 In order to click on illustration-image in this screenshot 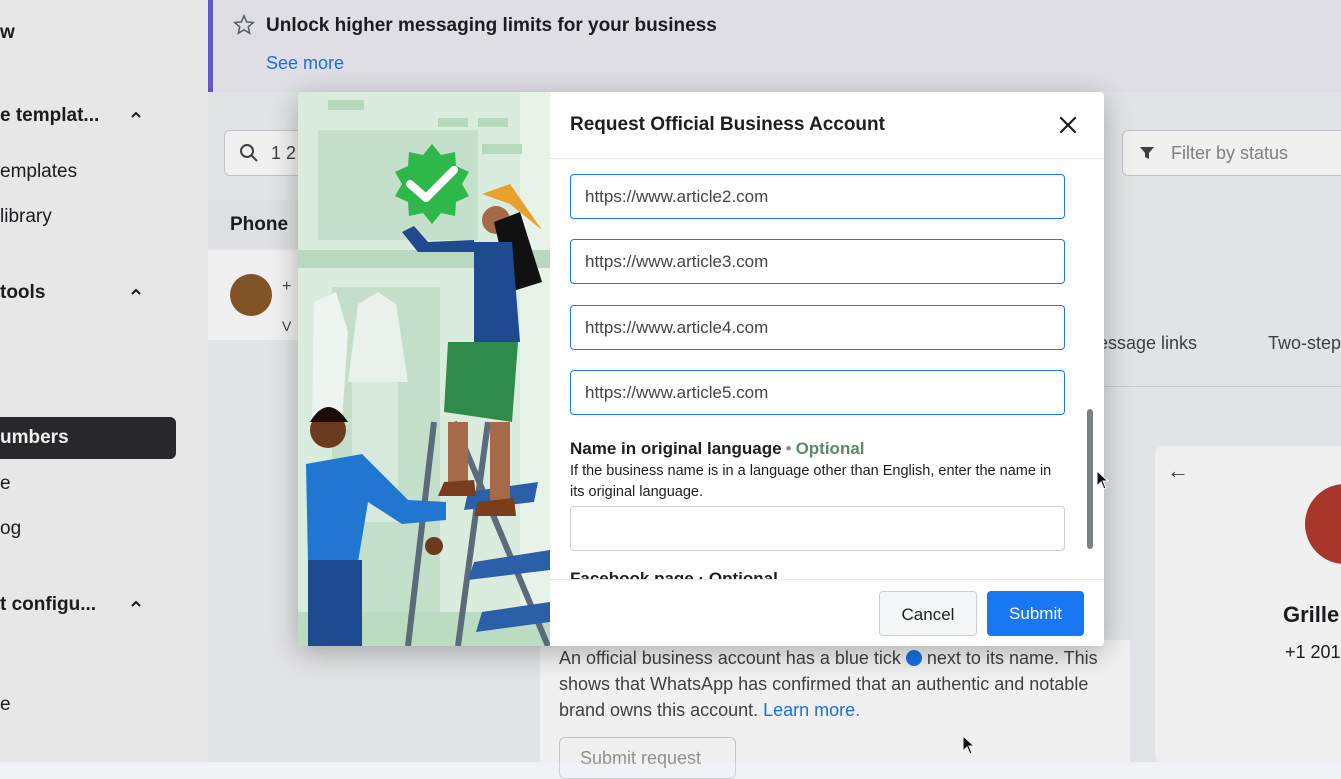, I will do `click(424, 369)`.